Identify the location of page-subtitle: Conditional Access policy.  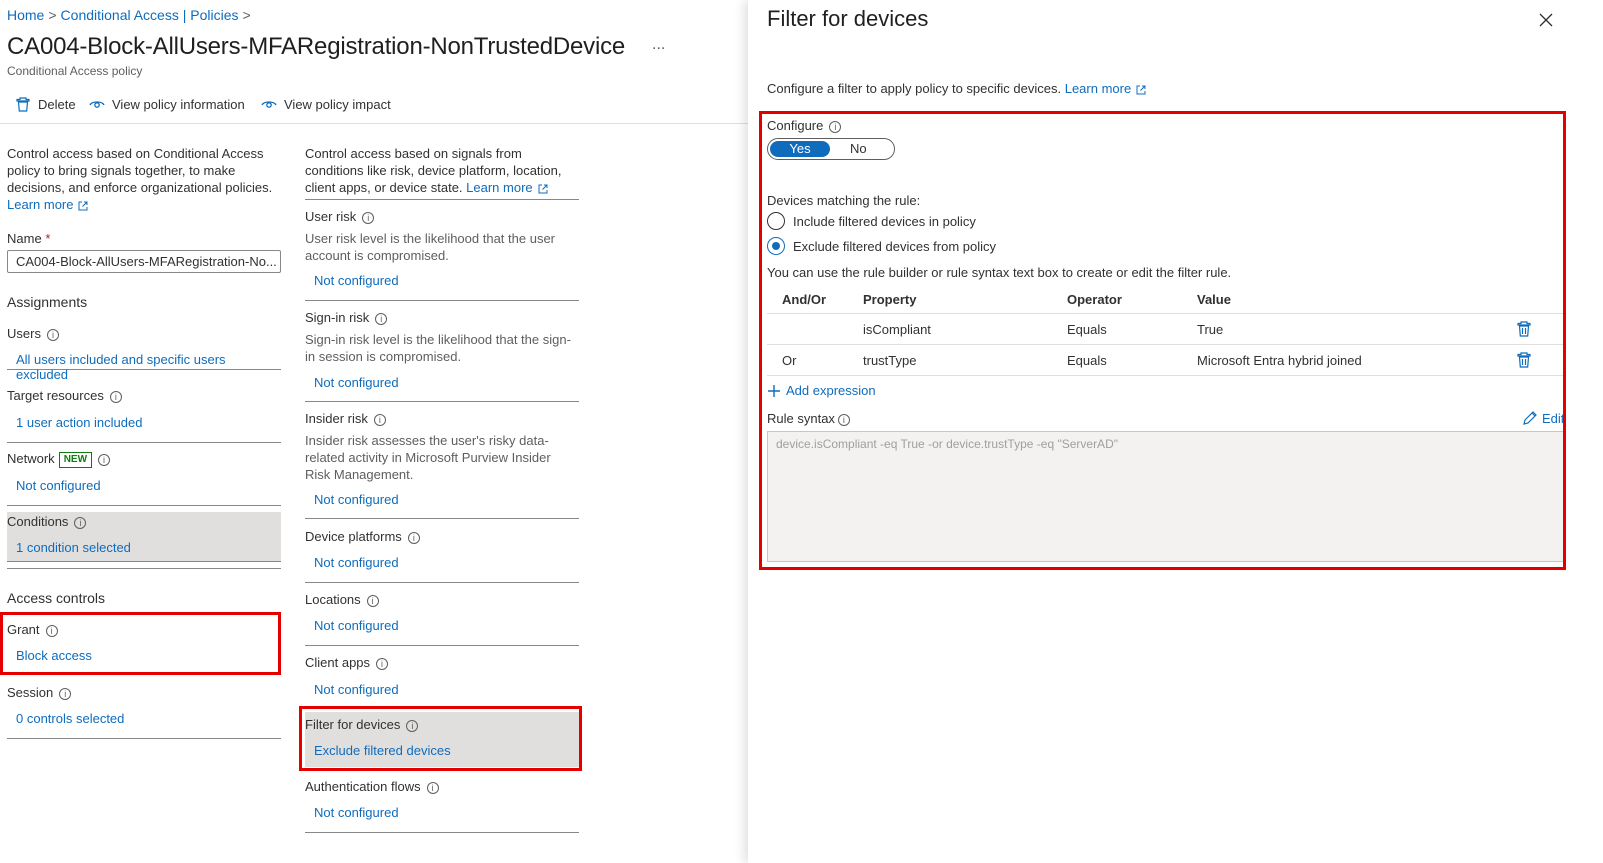
(75, 71).